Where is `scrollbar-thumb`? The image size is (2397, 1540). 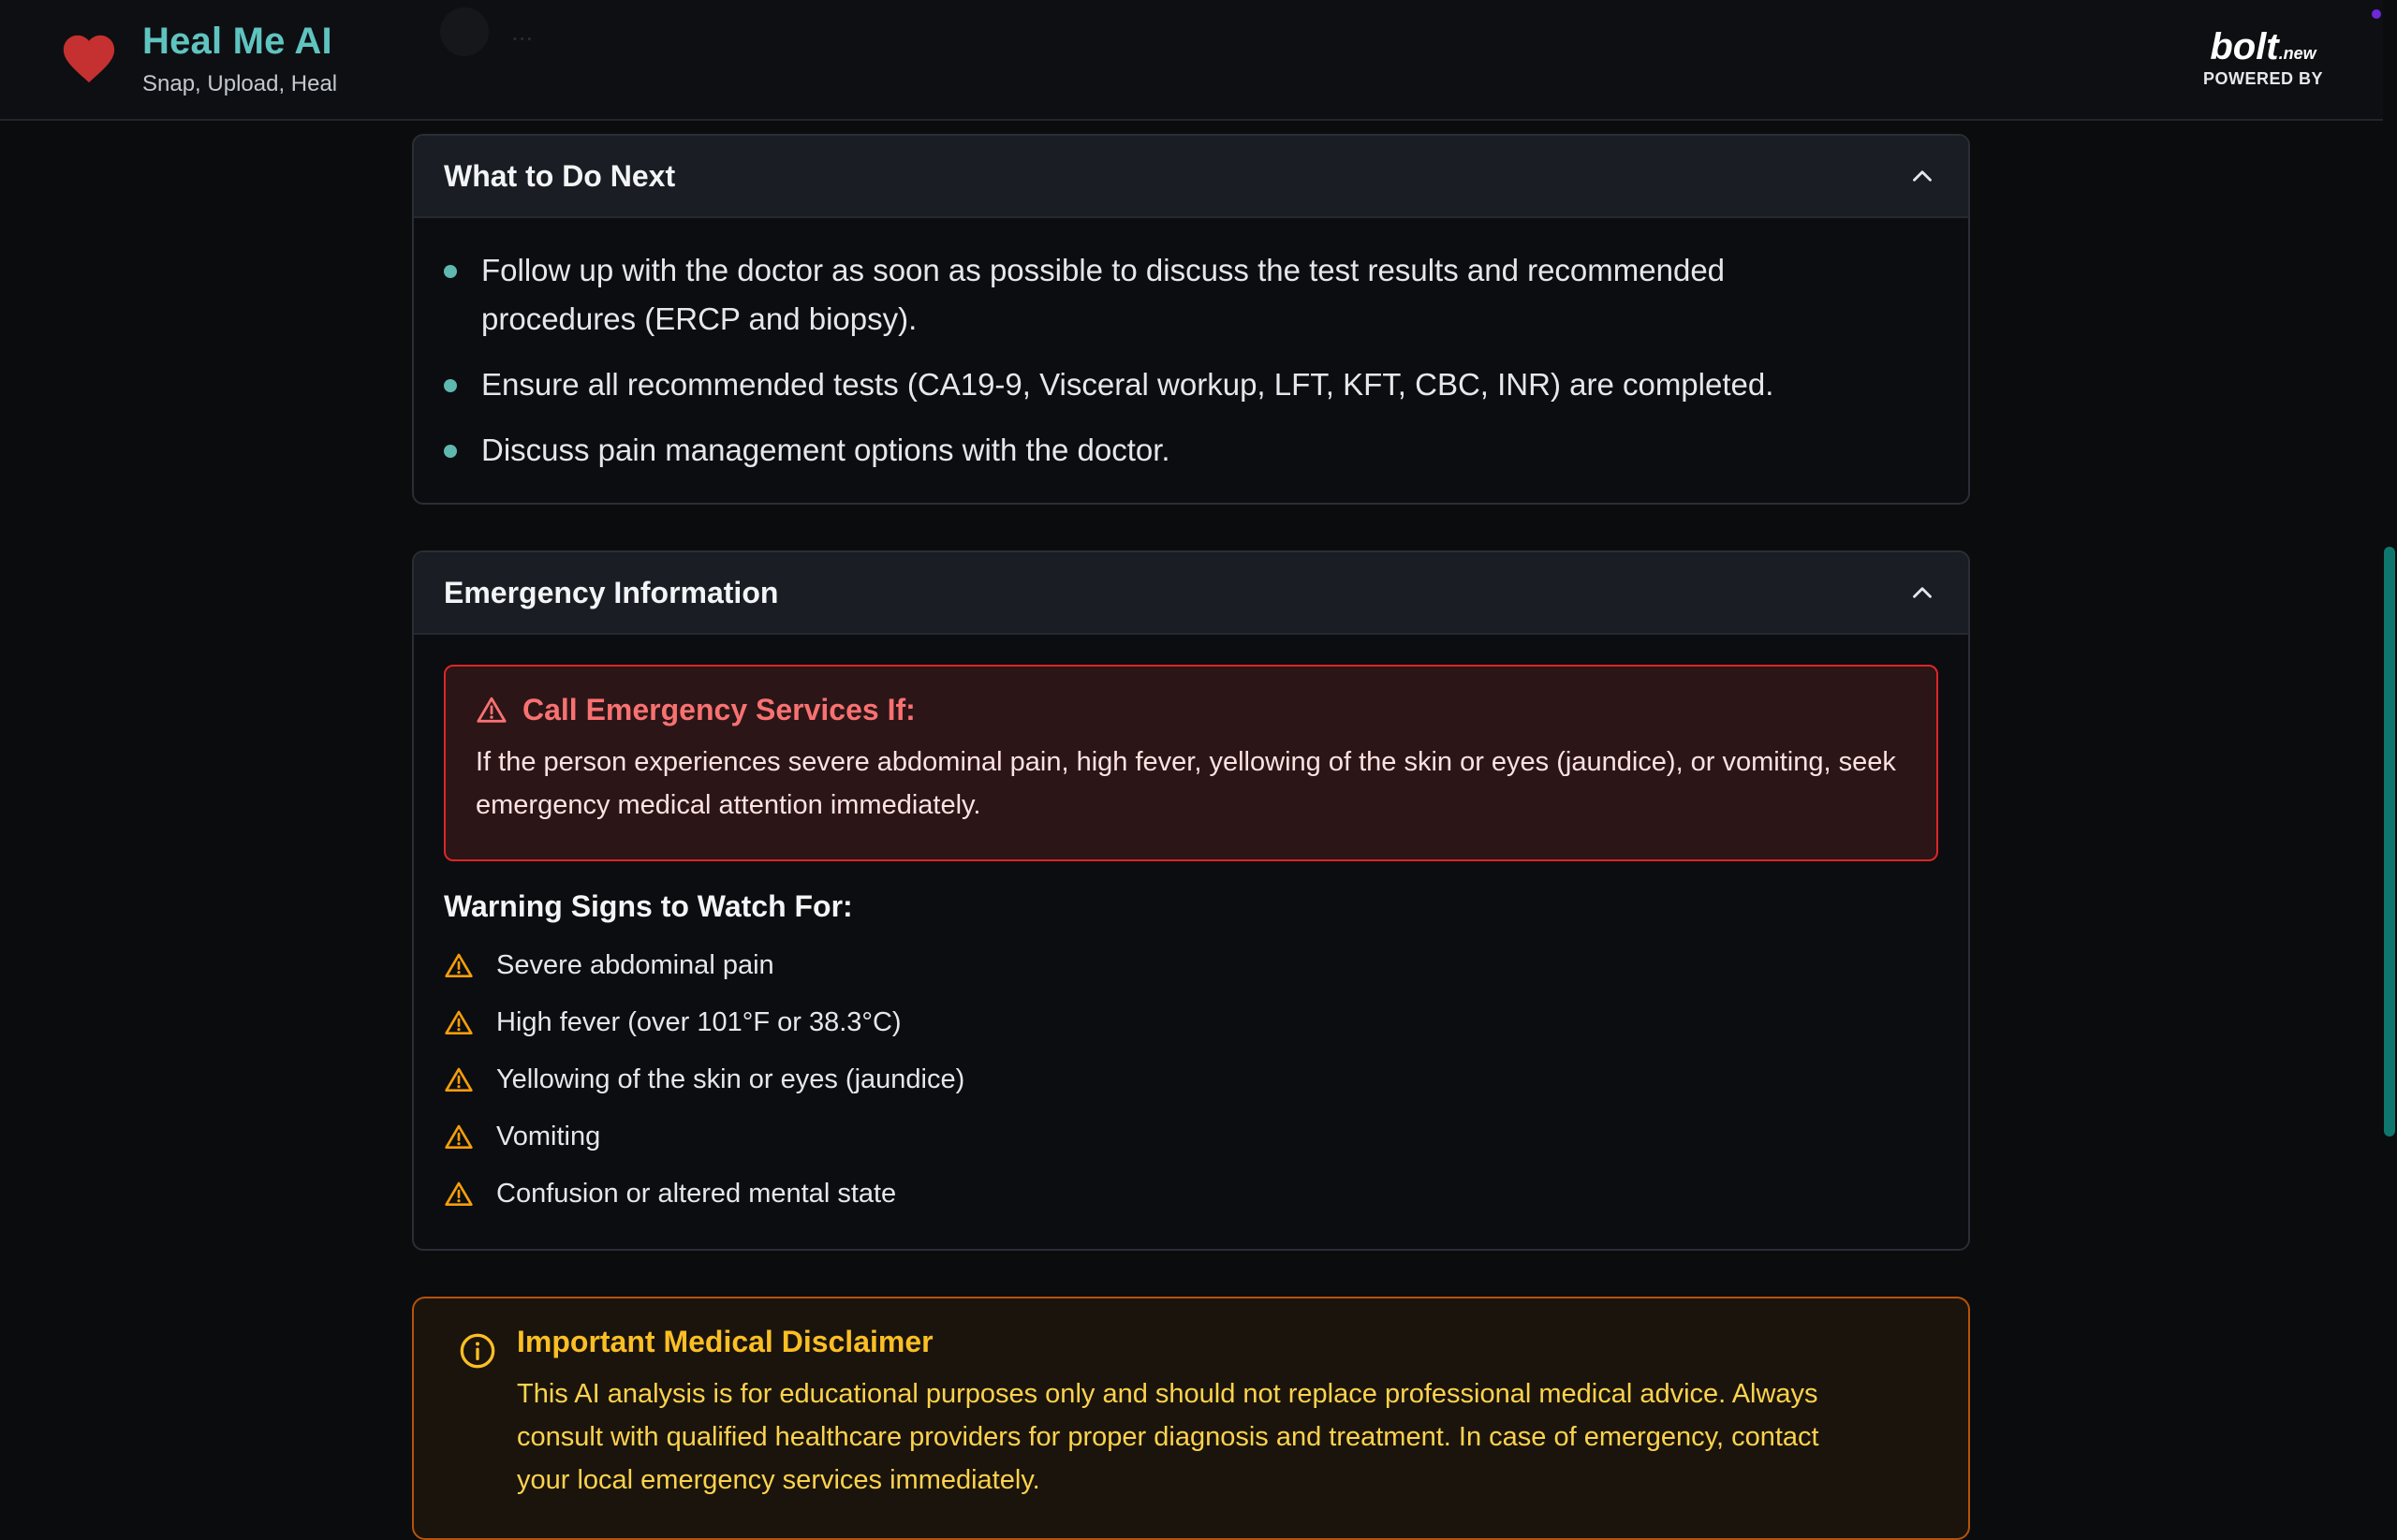
scrollbar-thumb is located at coordinates (2389, 842).